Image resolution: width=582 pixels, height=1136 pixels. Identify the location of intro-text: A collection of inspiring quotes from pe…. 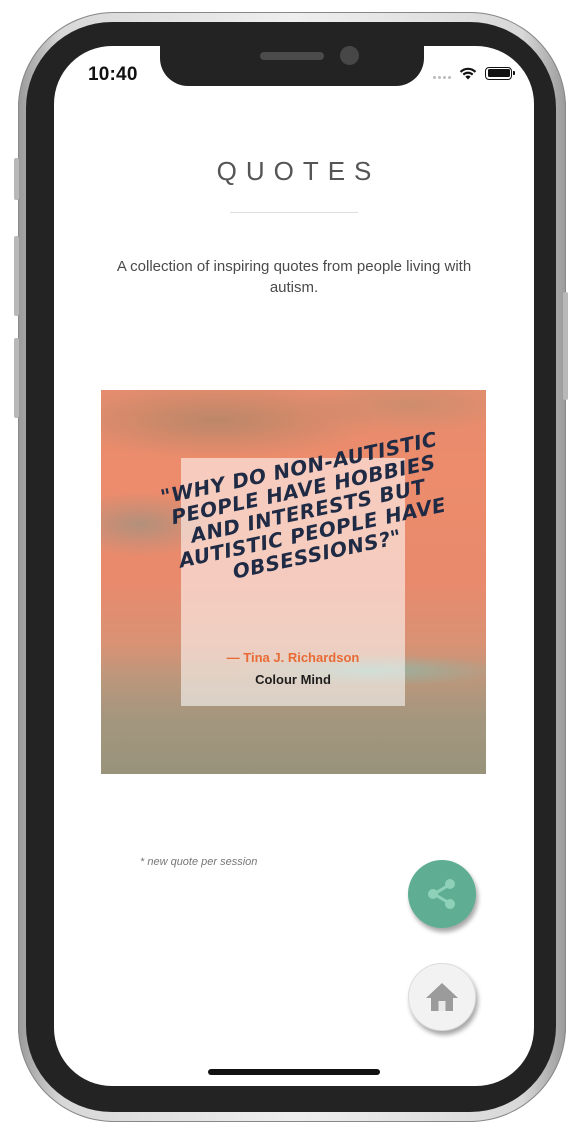
(294, 277).